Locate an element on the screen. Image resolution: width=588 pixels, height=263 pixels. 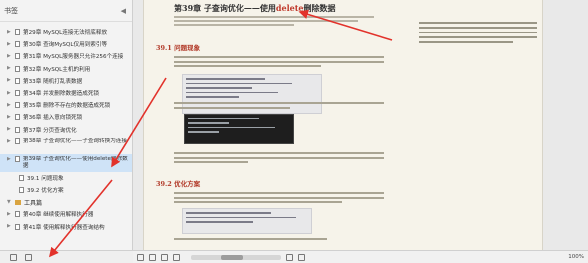
sidebar-bookmark-item: ▶ 第31章 MySQL服务器只允许256个连接 is located at coordinates (66, 56).